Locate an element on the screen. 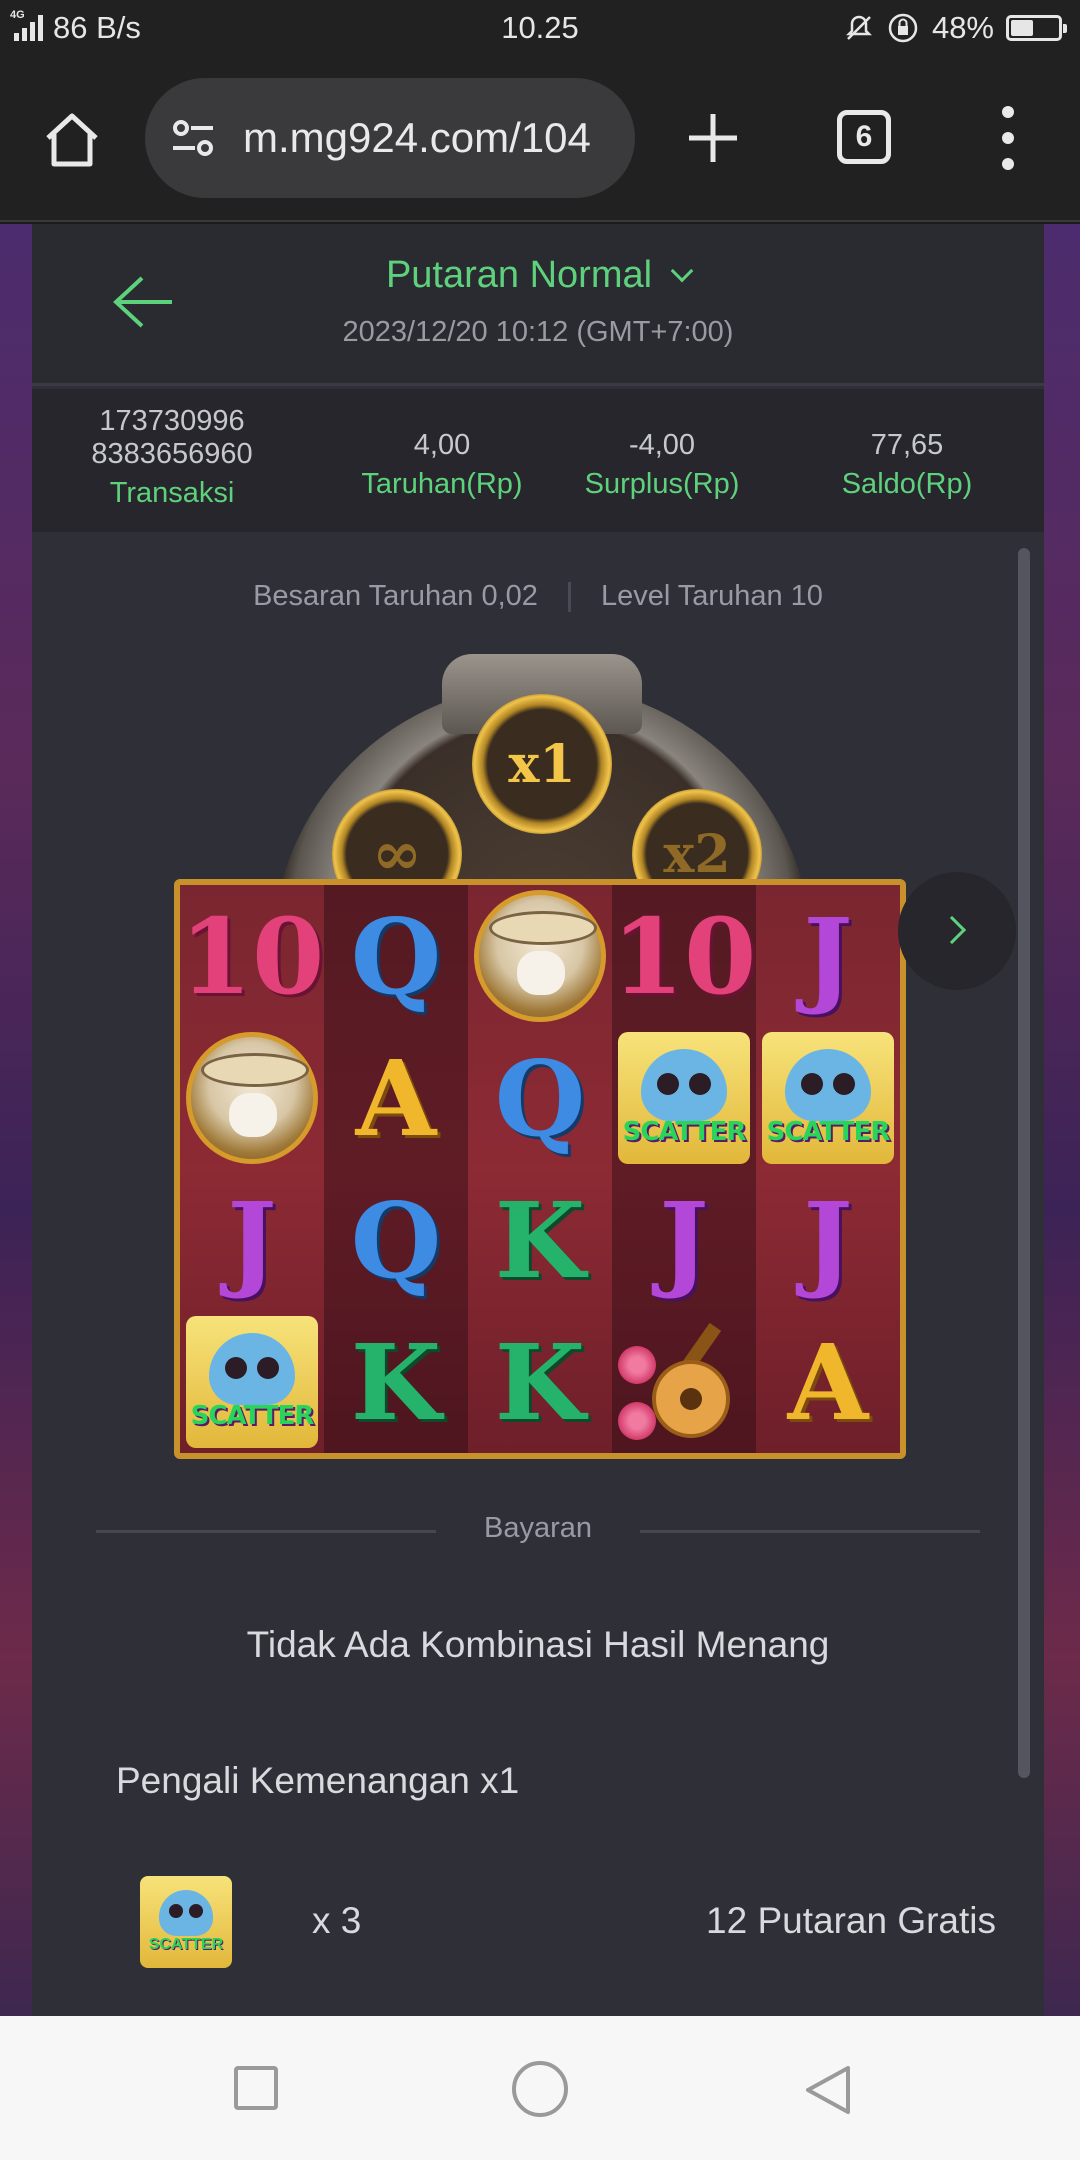 This screenshot has height=2160, width=1080. reel-column: J SCATTER J A is located at coordinates (828, 1169).